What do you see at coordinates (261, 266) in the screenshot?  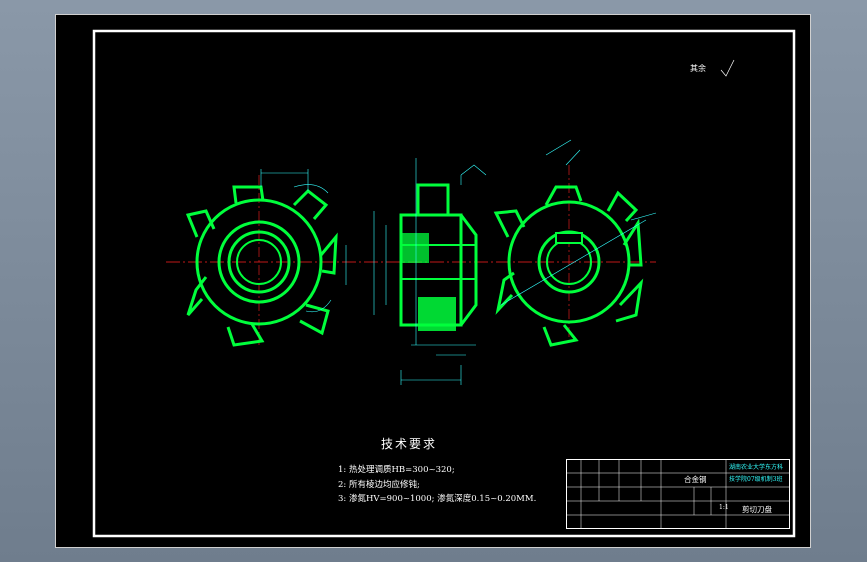 I see `left-view` at bounding box center [261, 266].